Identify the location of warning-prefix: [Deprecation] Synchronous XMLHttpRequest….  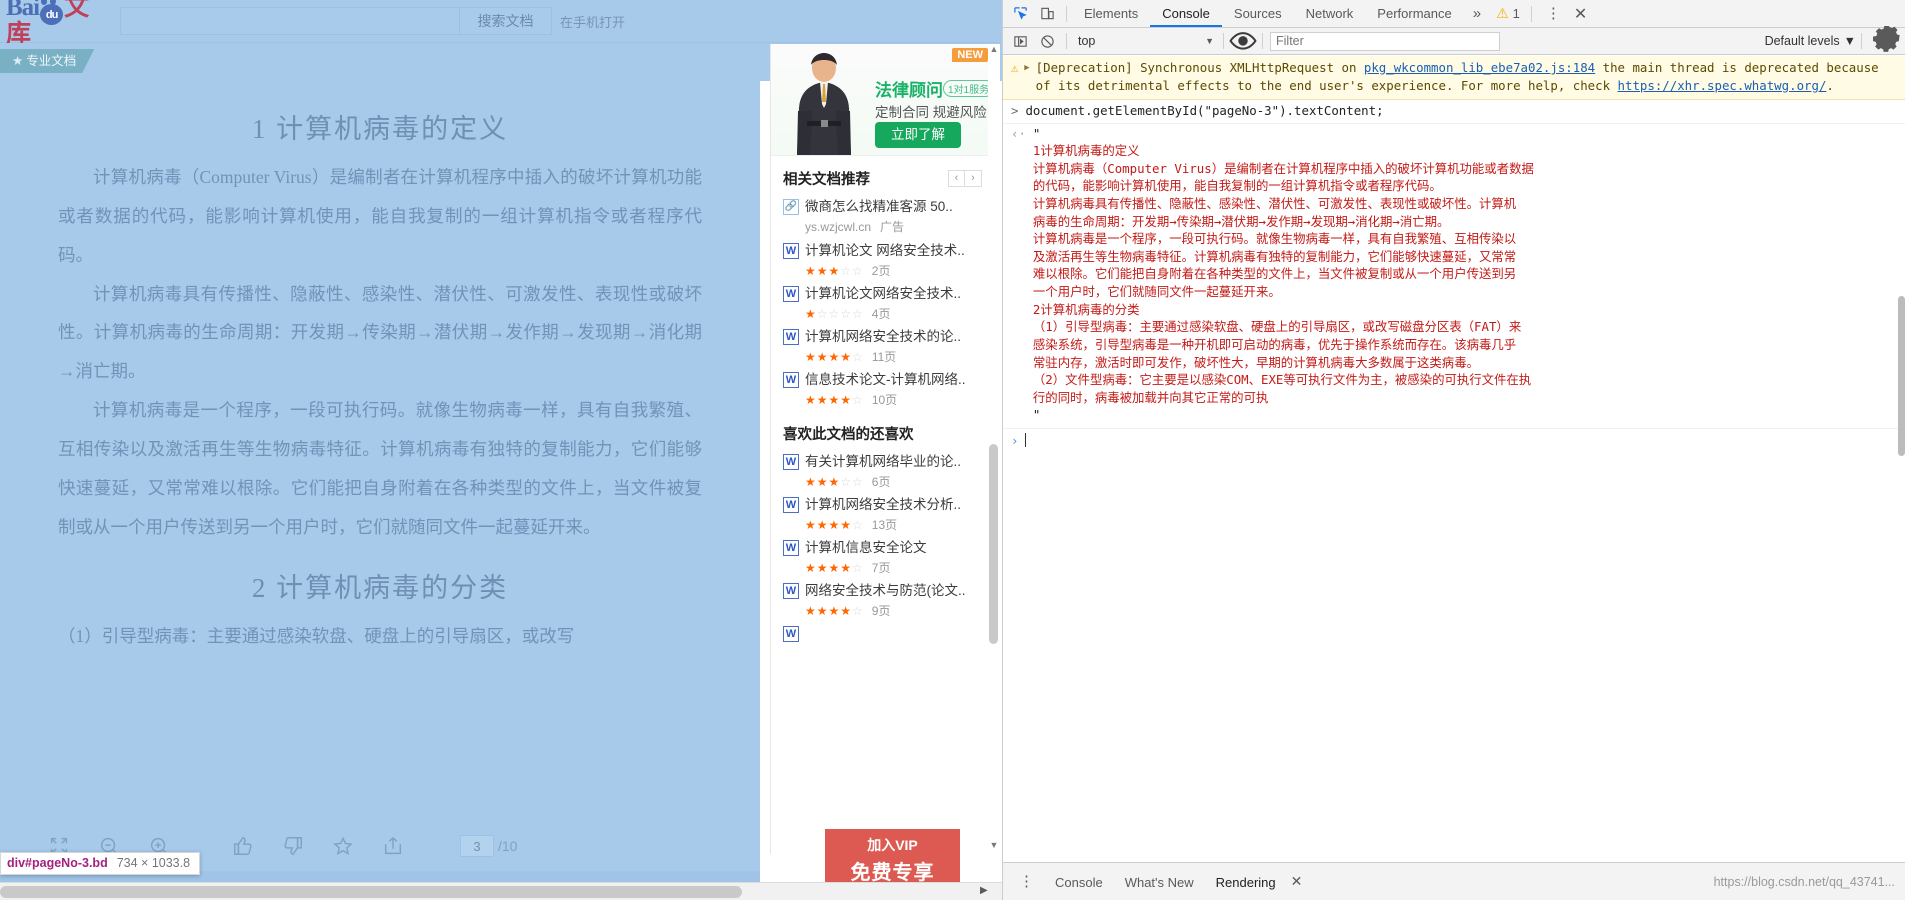
(1199, 67).